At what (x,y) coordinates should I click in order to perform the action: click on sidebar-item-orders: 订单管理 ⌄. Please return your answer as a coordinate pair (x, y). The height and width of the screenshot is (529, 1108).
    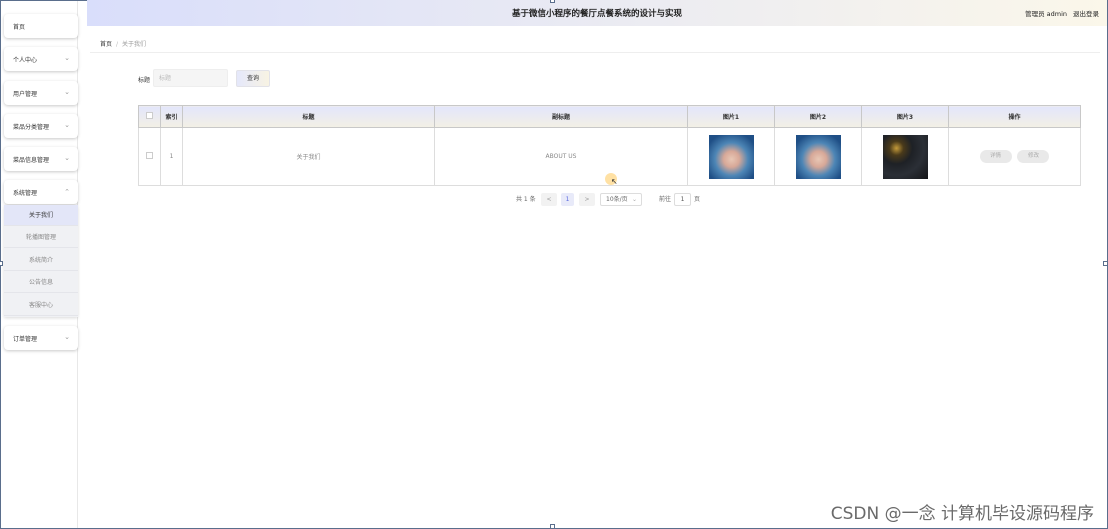
    Looking at the image, I should click on (41, 338).